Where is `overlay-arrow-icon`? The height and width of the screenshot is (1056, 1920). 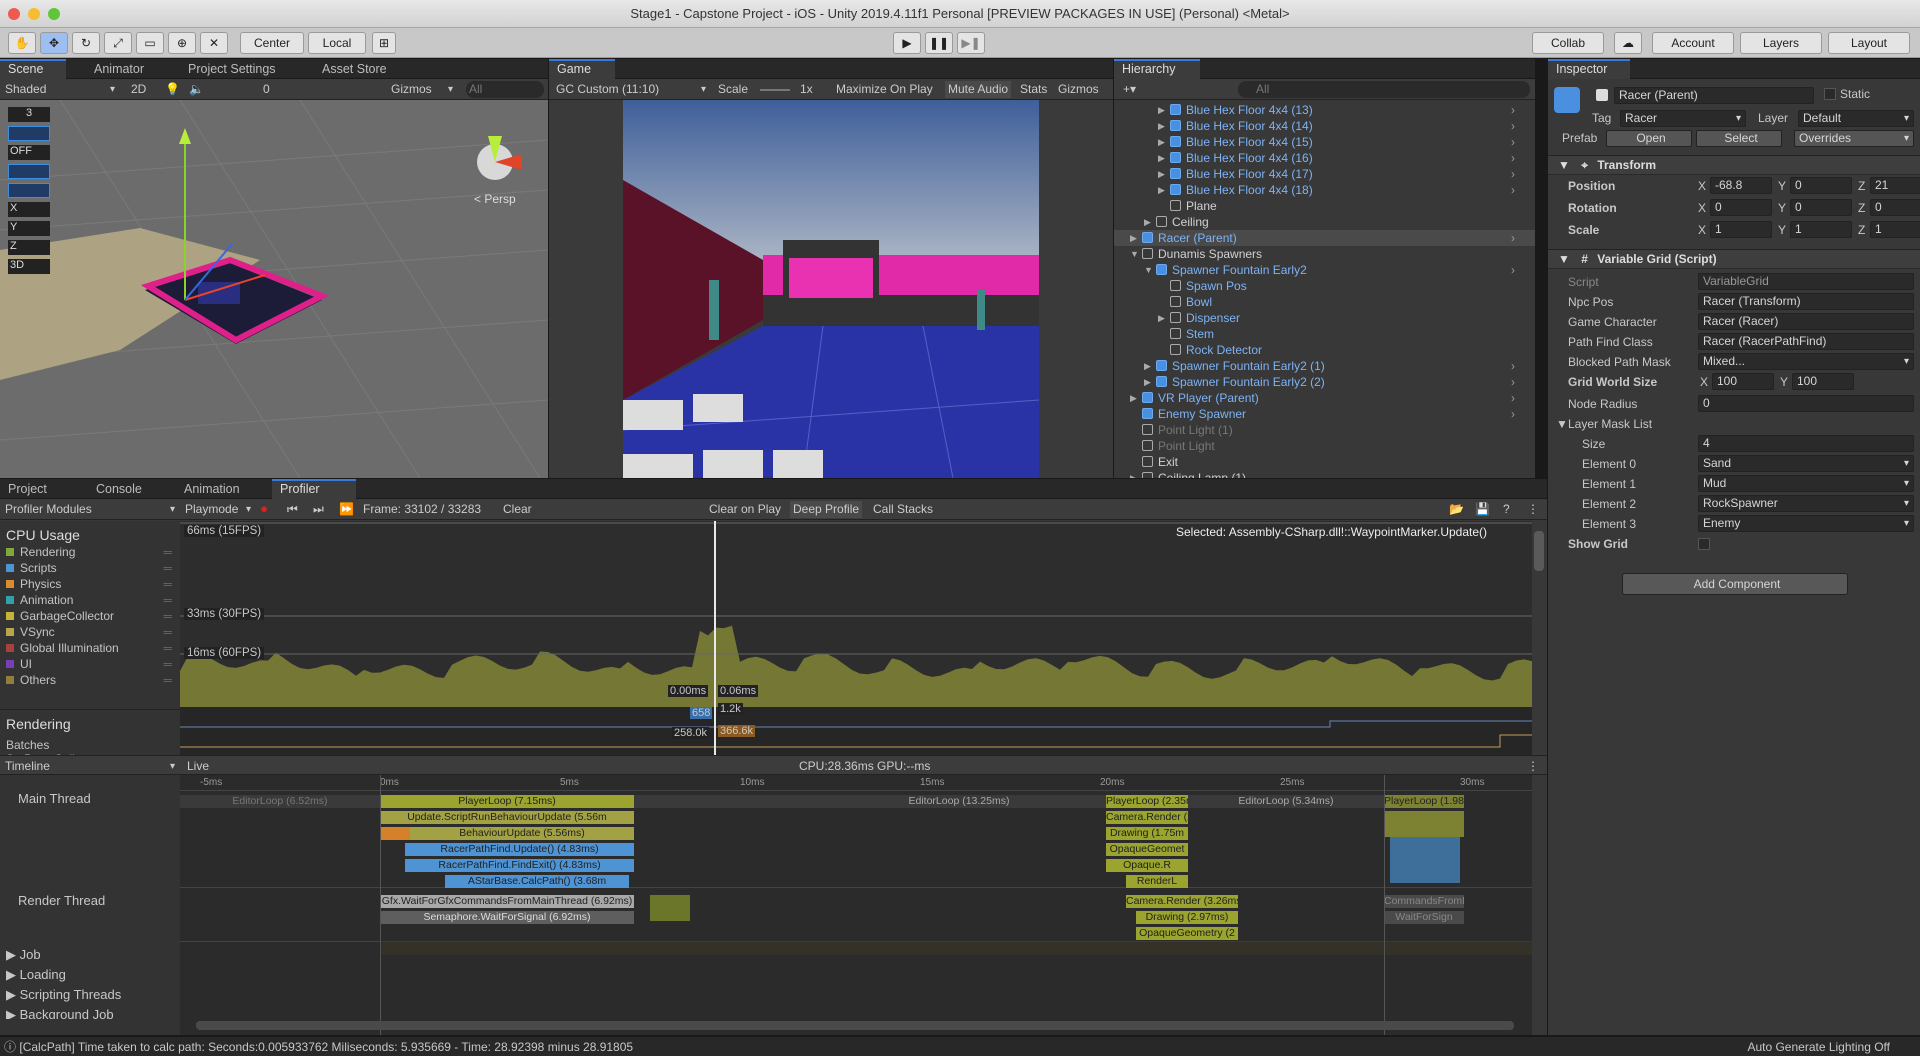
overlay-arrow-icon is located at coordinates (29, 171).